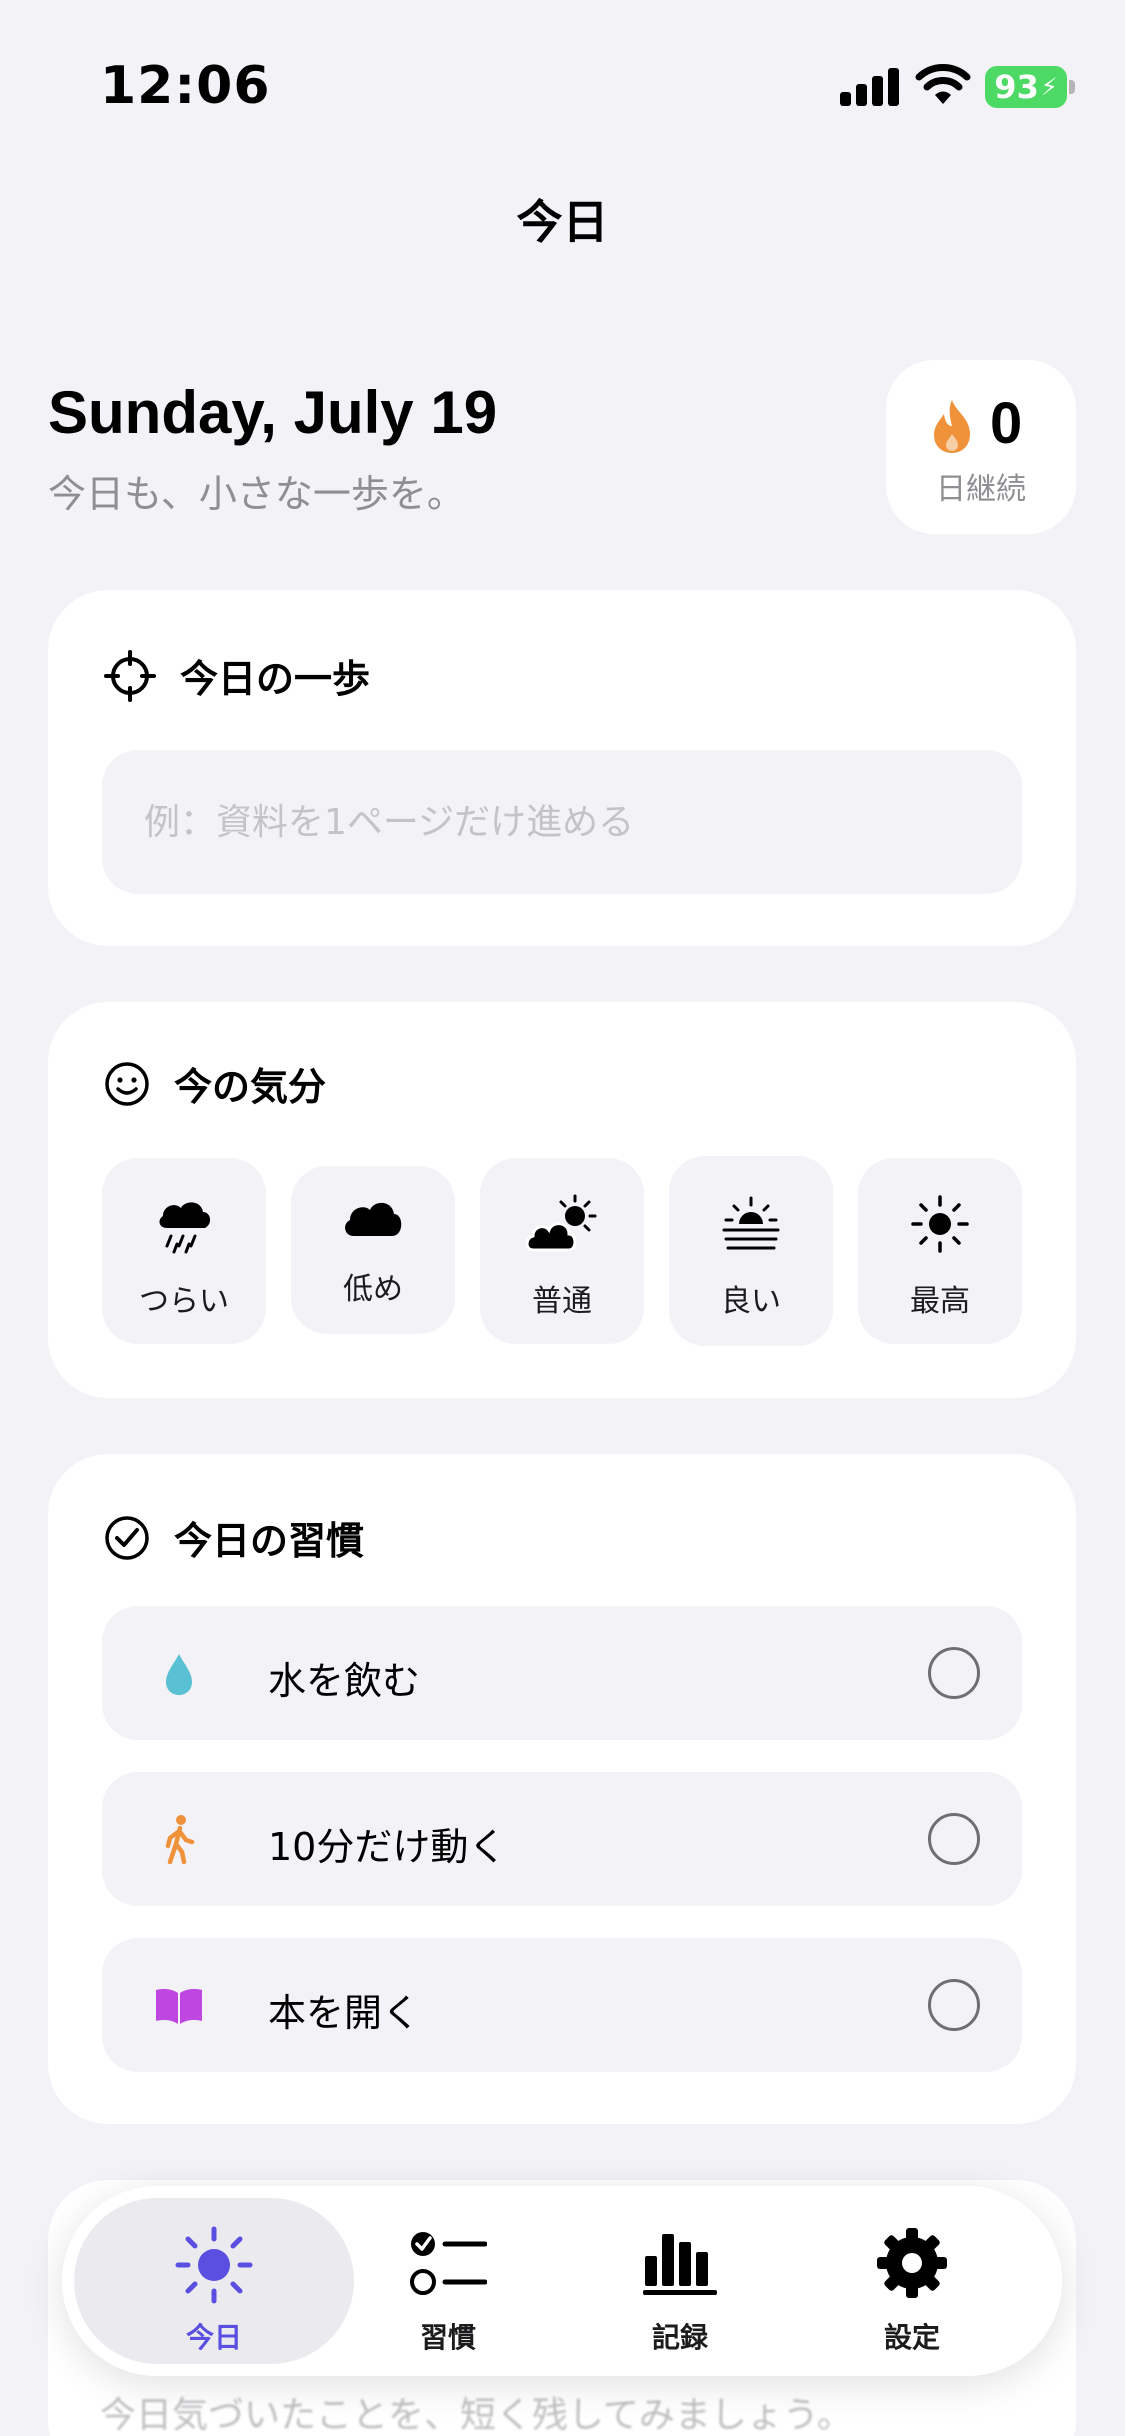 The height and width of the screenshot is (2436, 1125). I want to click on habit-label: 10分だけ動く, so click(387, 1847).